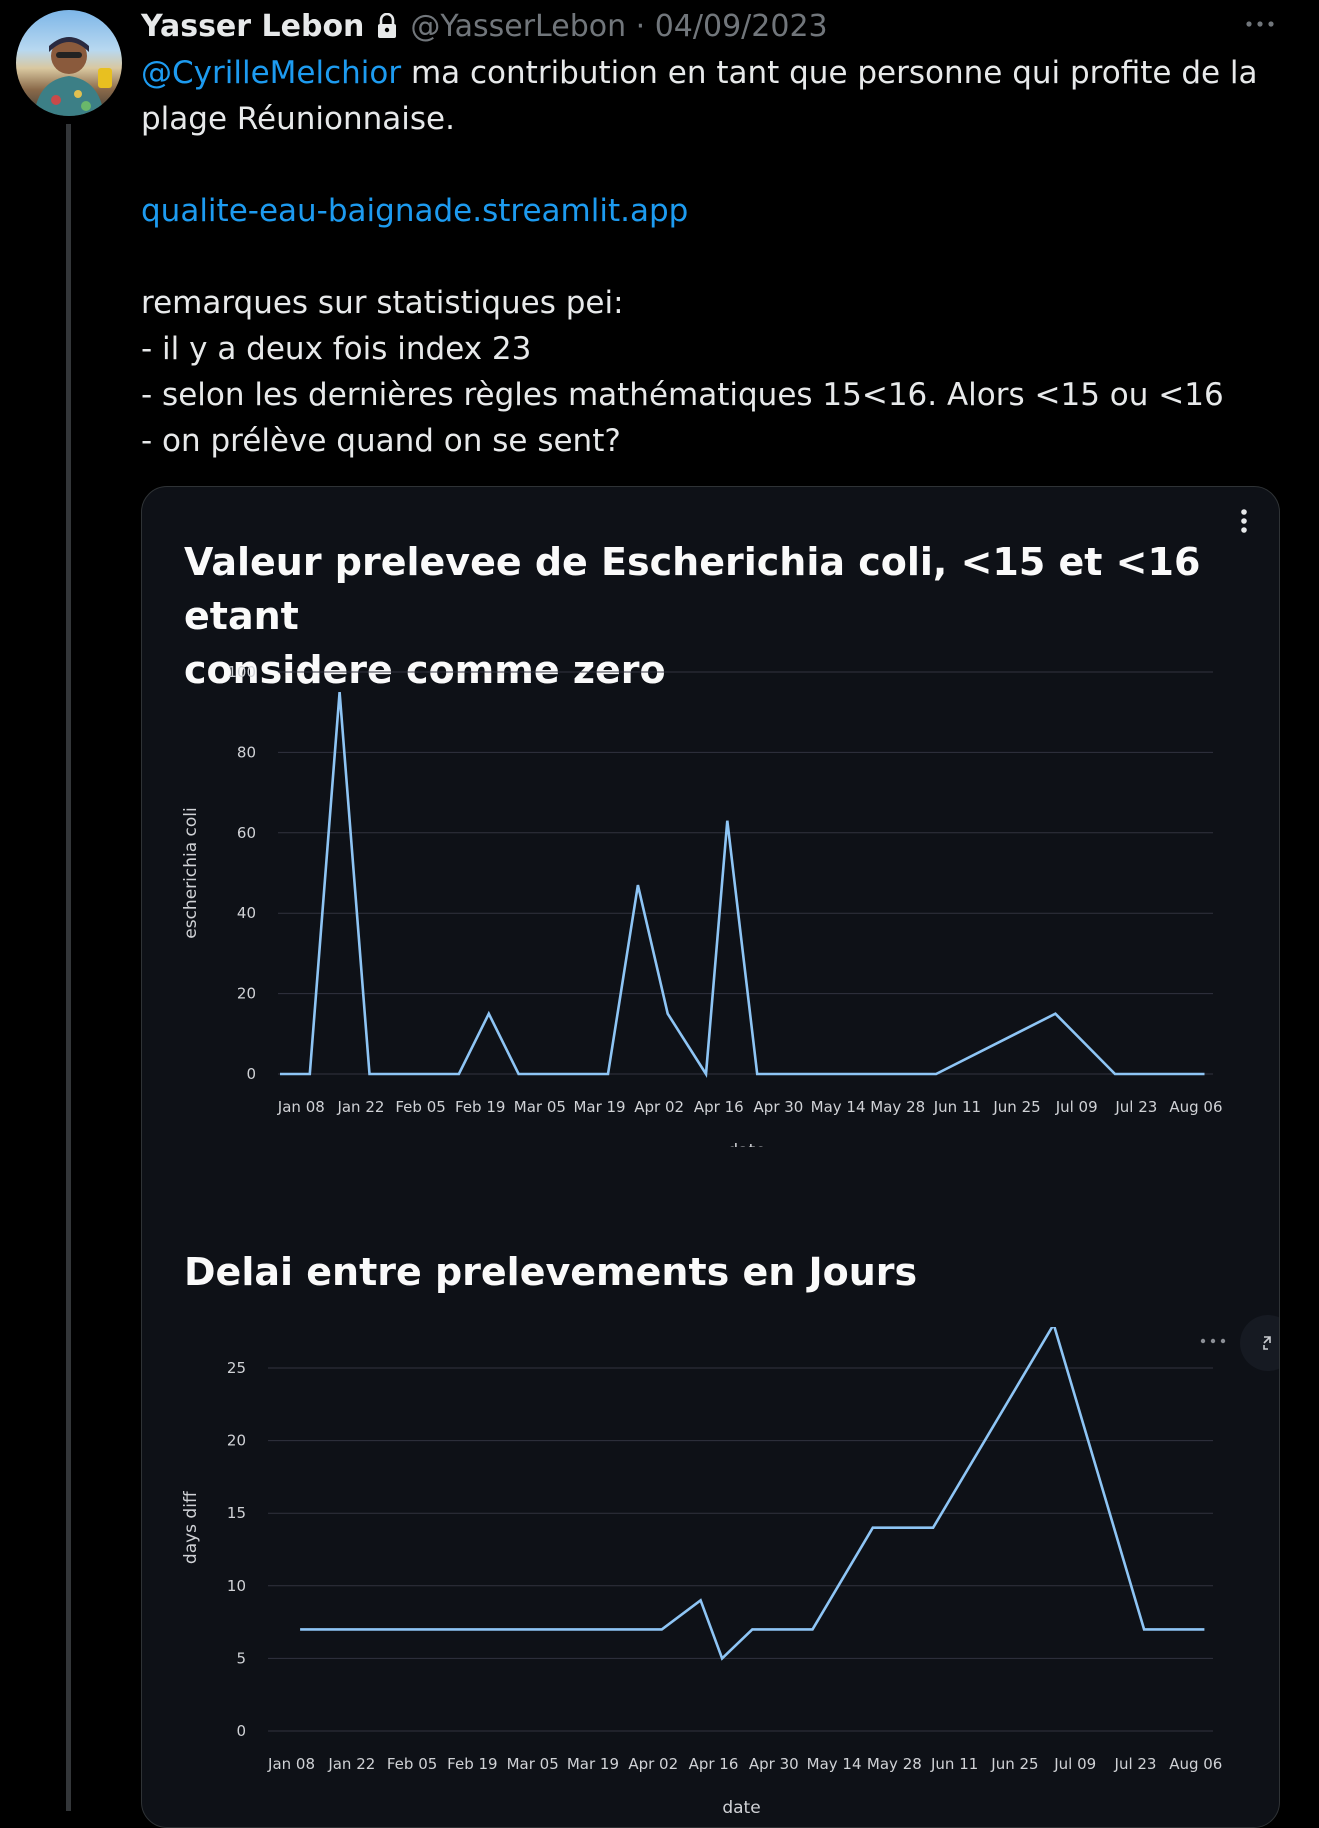 The height and width of the screenshot is (1828, 1319). What do you see at coordinates (291, 1764) in the screenshot?
I see `chart2-x-tick-label: Jan 08` at bounding box center [291, 1764].